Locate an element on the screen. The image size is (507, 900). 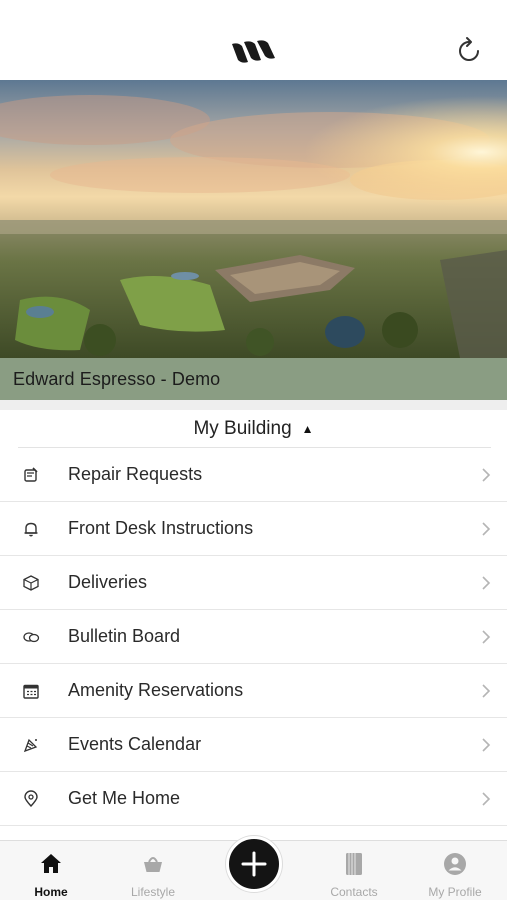
add-button is located at coordinates (254, 864).